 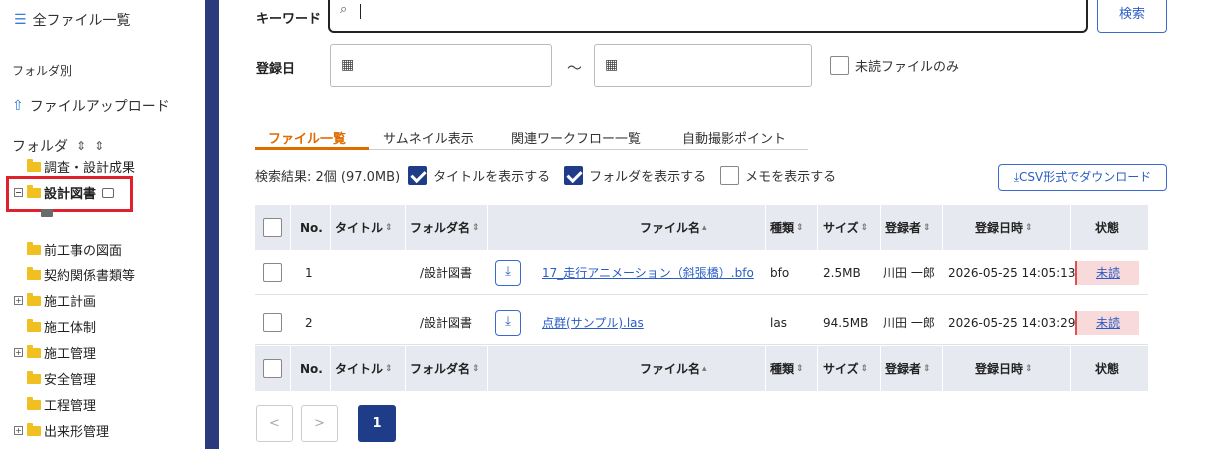 I want to click on tree-item-label: 安全管理, so click(x=70, y=380).